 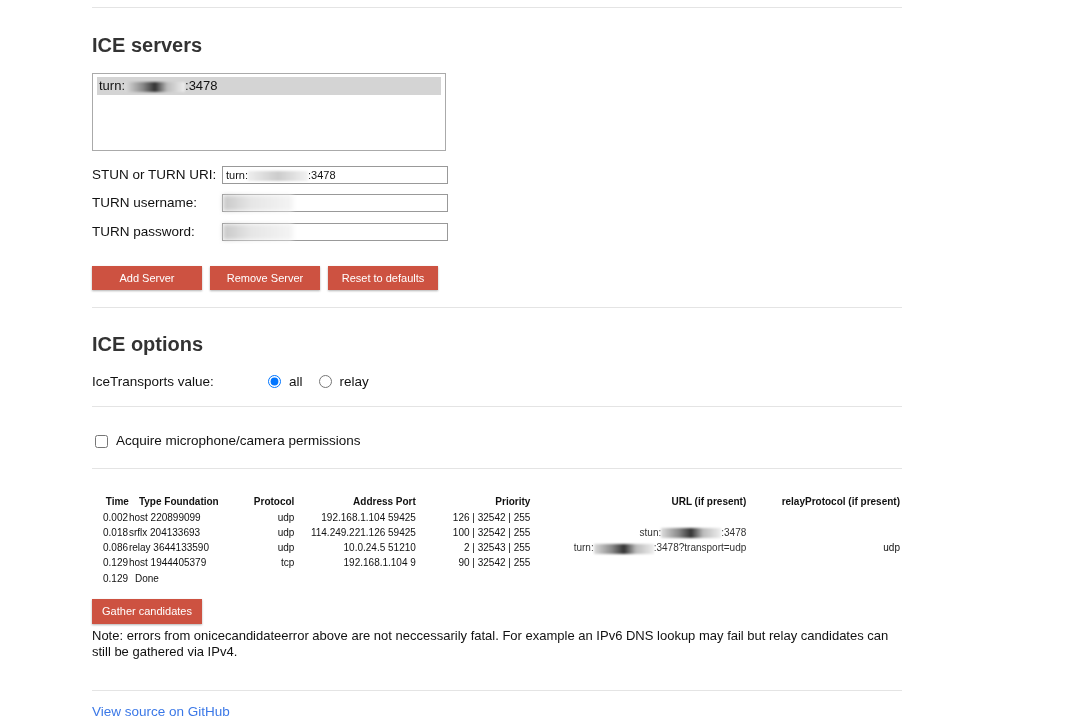 I want to click on table-cell: host 1944405379, so click(x=167, y=563).